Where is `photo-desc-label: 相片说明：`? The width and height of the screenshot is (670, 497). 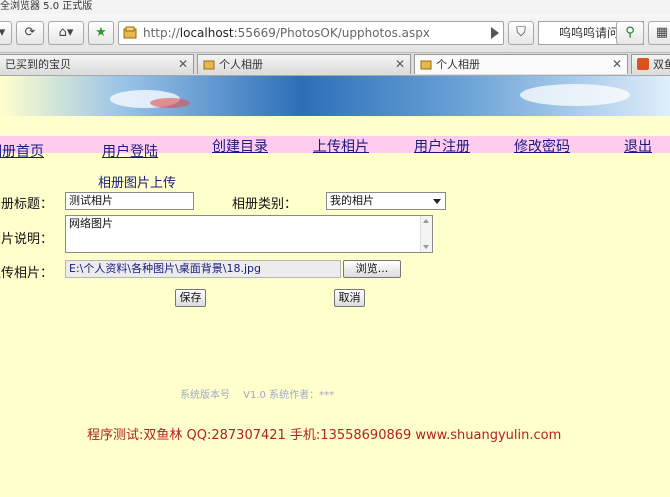 photo-desc-label: 相片说明： is located at coordinates (27, 239).